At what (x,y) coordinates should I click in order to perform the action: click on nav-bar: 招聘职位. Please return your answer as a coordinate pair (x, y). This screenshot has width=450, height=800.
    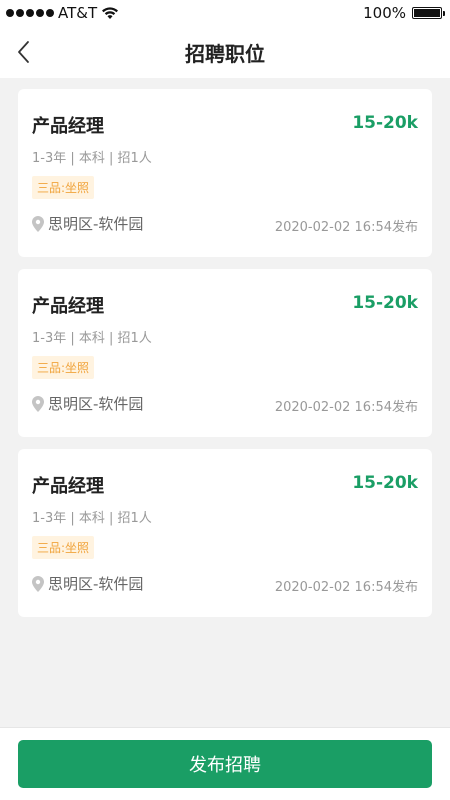
    Looking at the image, I should click on (225, 52).